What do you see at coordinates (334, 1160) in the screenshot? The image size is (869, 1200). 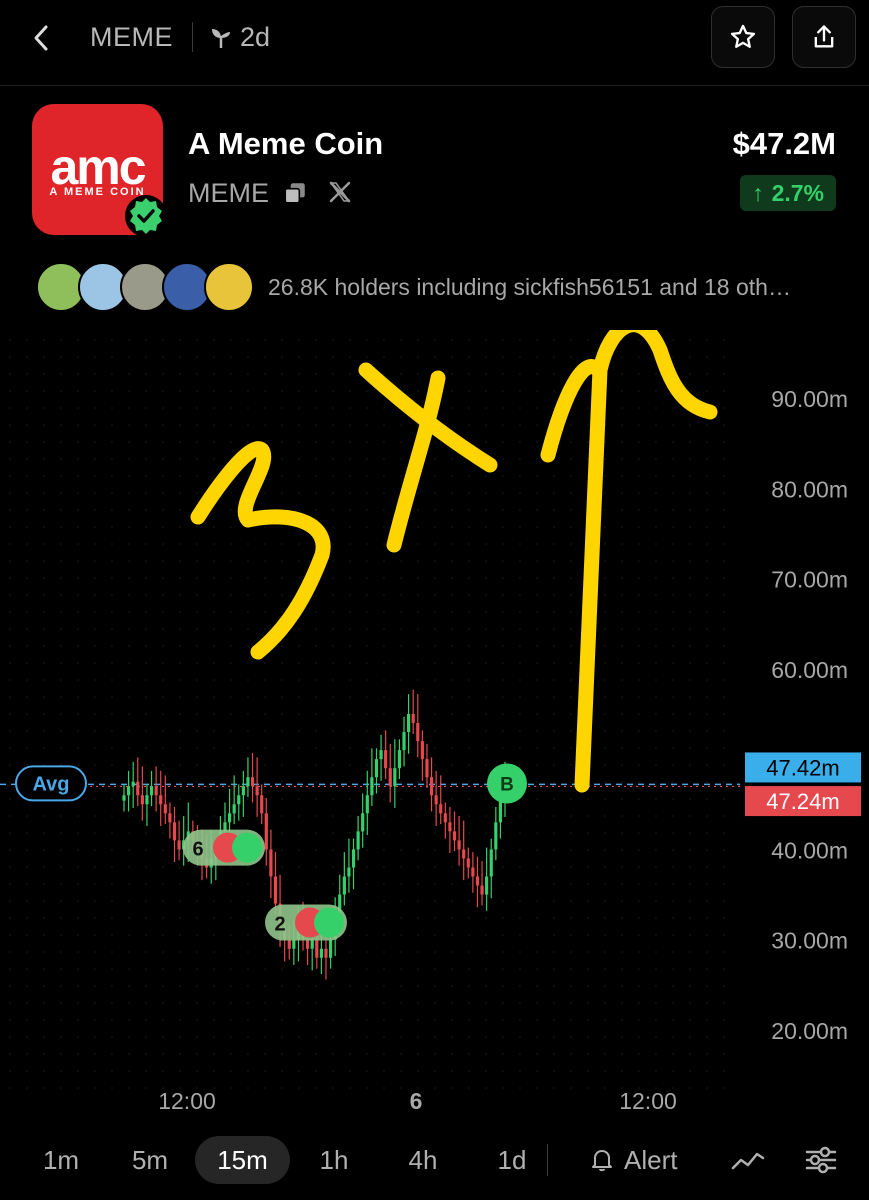 I see `timeframe-1h: 1h` at bounding box center [334, 1160].